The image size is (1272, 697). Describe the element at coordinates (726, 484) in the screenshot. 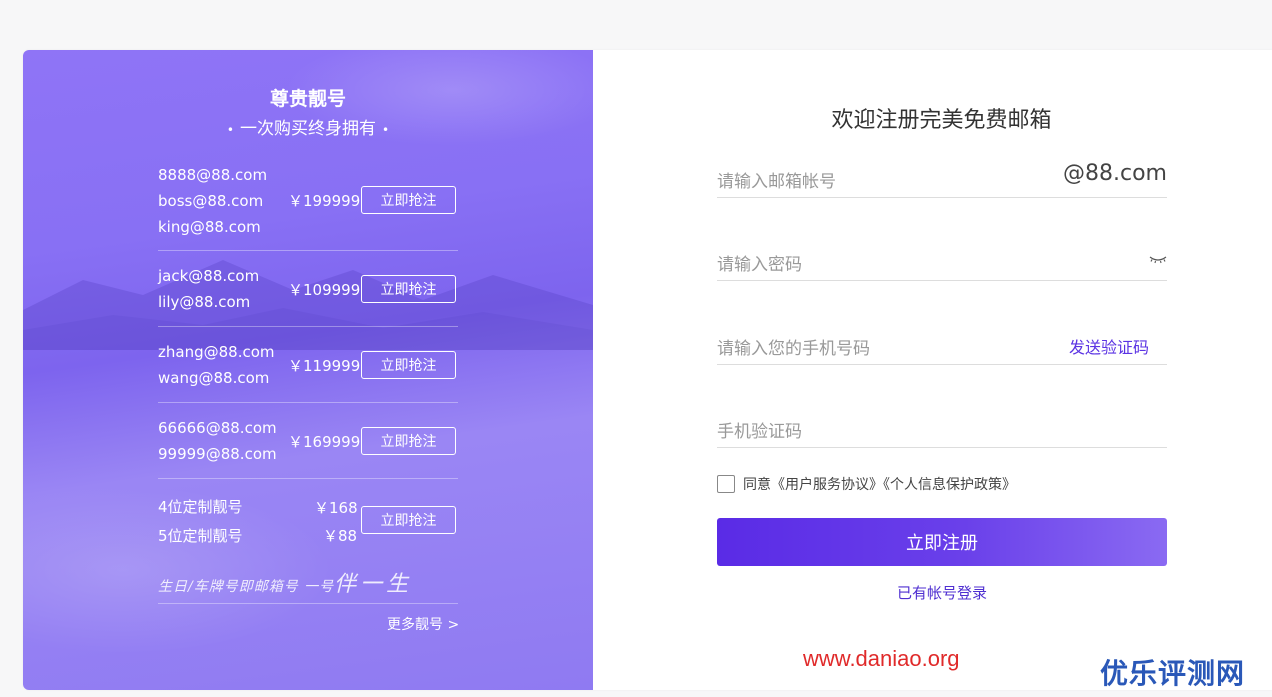

I see `agree-checkbox` at that location.